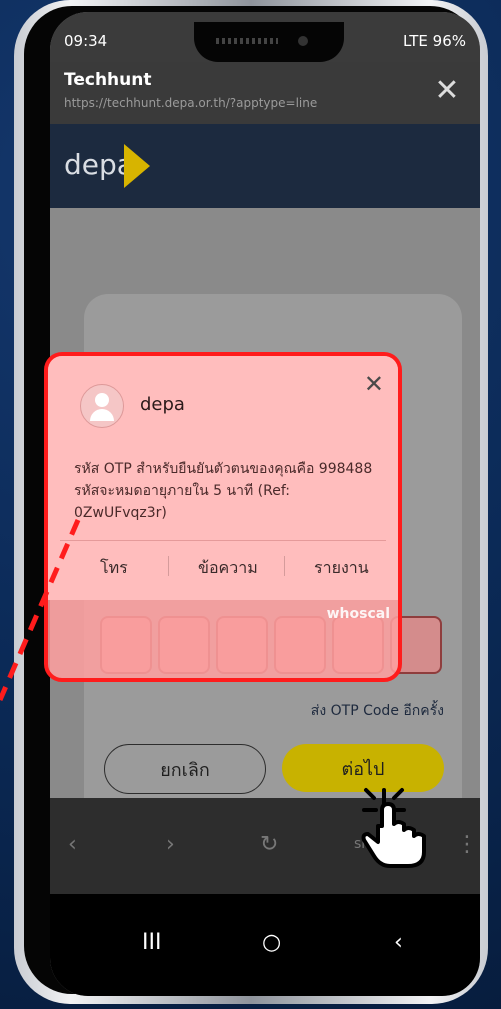 This screenshot has width=501, height=1009. What do you see at coordinates (467, 844) in the screenshot?
I see `menu-icon: ⋮` at bounding box center [467, 844].